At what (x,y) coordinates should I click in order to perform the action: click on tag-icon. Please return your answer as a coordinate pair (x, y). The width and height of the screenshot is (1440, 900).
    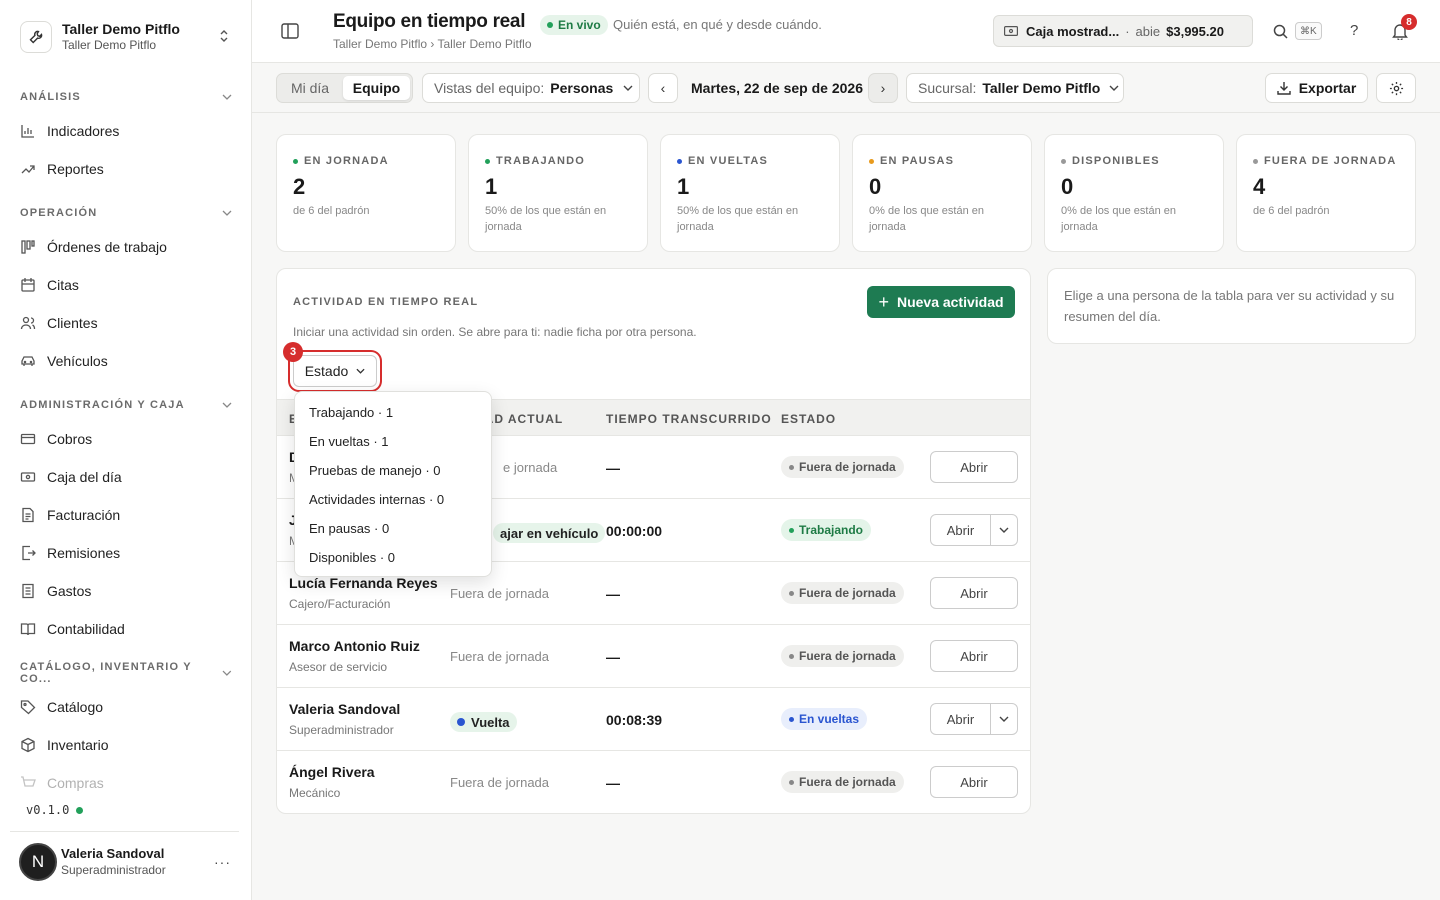
    Looking at the image, I should click on (28, 707).